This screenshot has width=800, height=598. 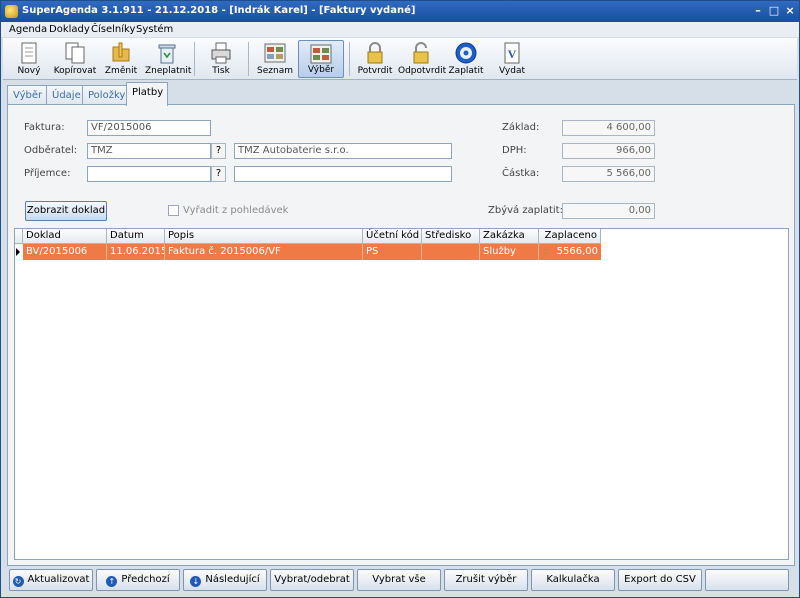 What do you see at coordinates (168, 59) in the screenshot?
I see `zneplatnit-button: Zneplatnit` at bounding box center [168, 59].